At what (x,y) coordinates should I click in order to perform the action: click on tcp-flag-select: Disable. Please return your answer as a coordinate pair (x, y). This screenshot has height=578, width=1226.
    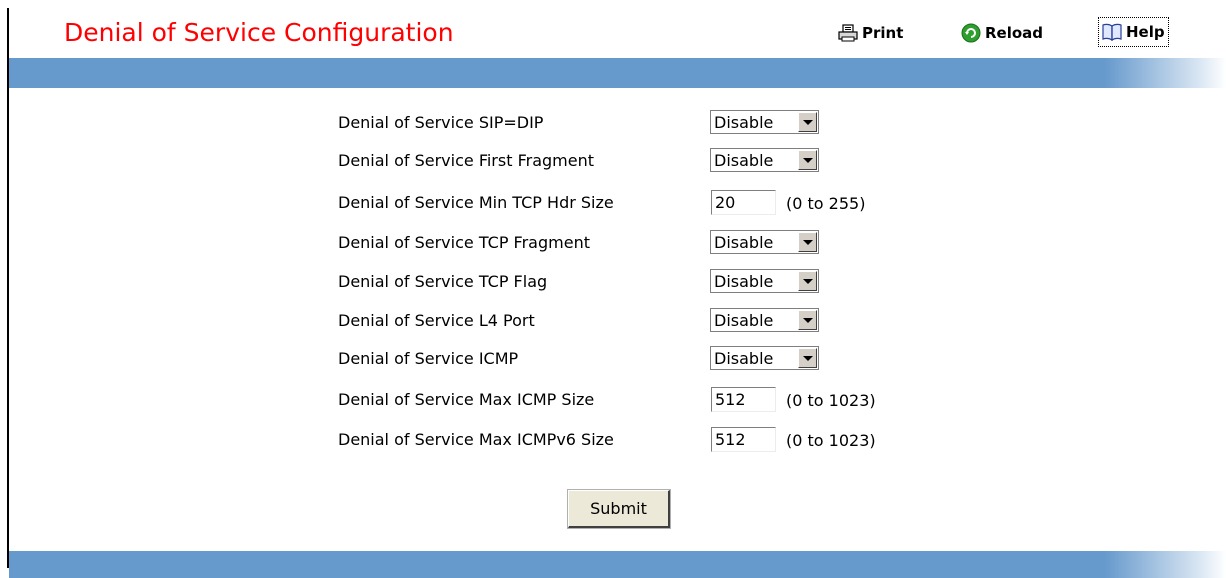
    Looking at the image, I should click on (764, 281).